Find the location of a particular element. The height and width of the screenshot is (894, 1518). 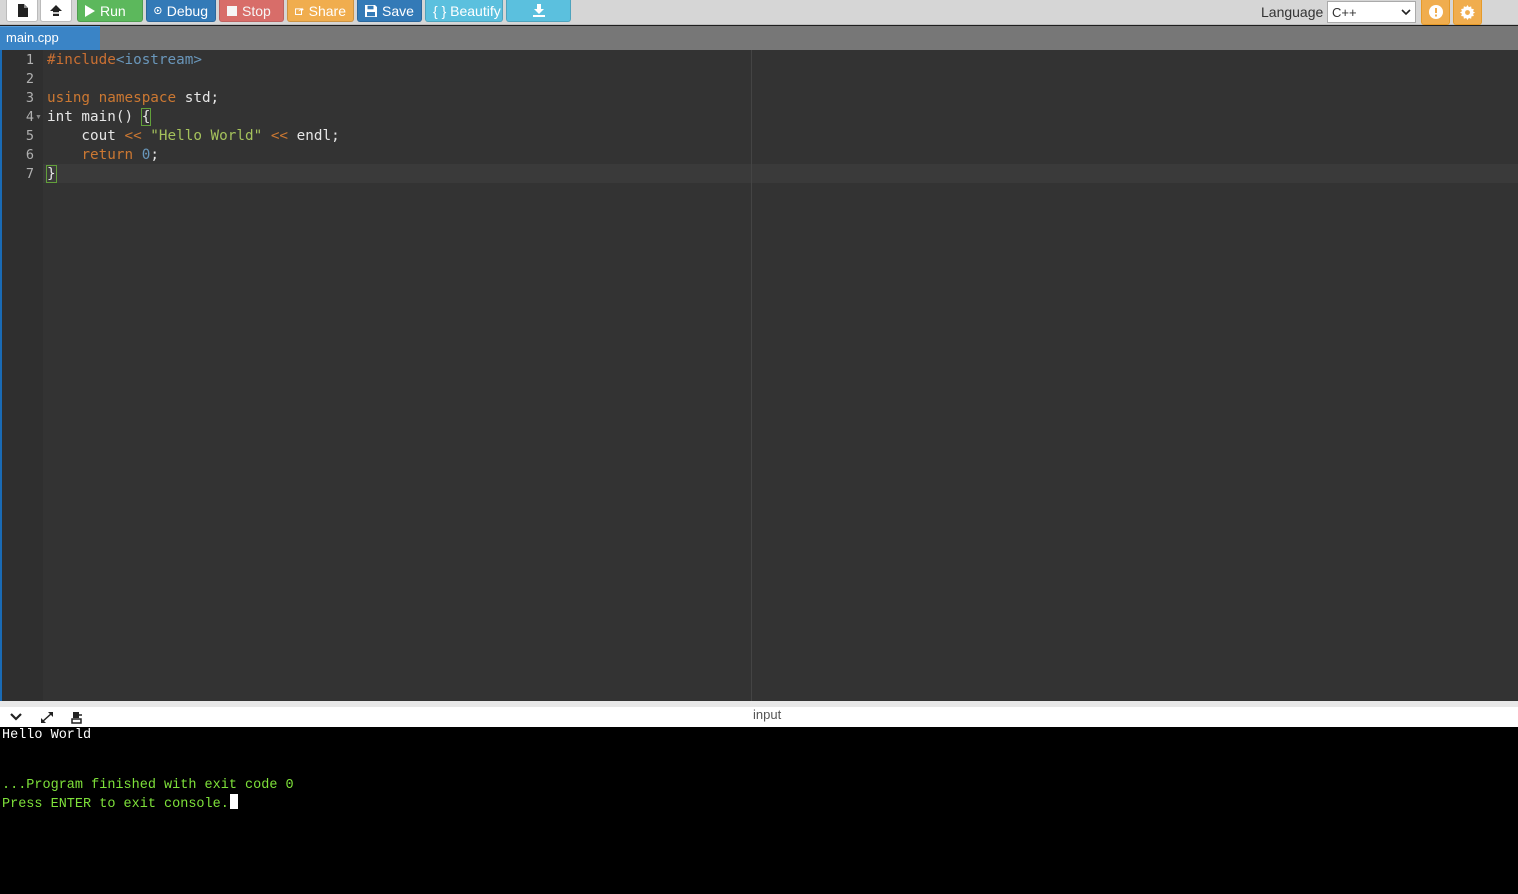

stop-icon is located at coordinates (232, 10).